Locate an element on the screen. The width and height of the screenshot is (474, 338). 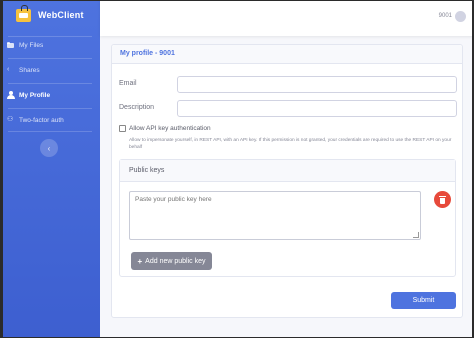
sidebar-item-my-profile: My Profile is located at coordinates (50, 95).